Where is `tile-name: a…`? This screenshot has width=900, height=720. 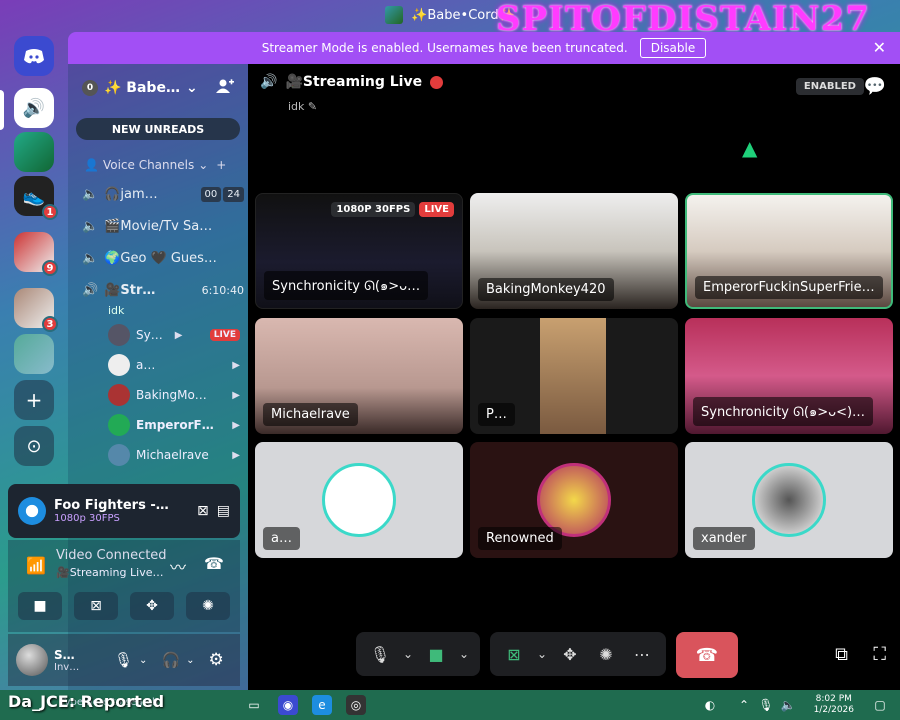
tile-name: a… is located at coordinates (281, 538).